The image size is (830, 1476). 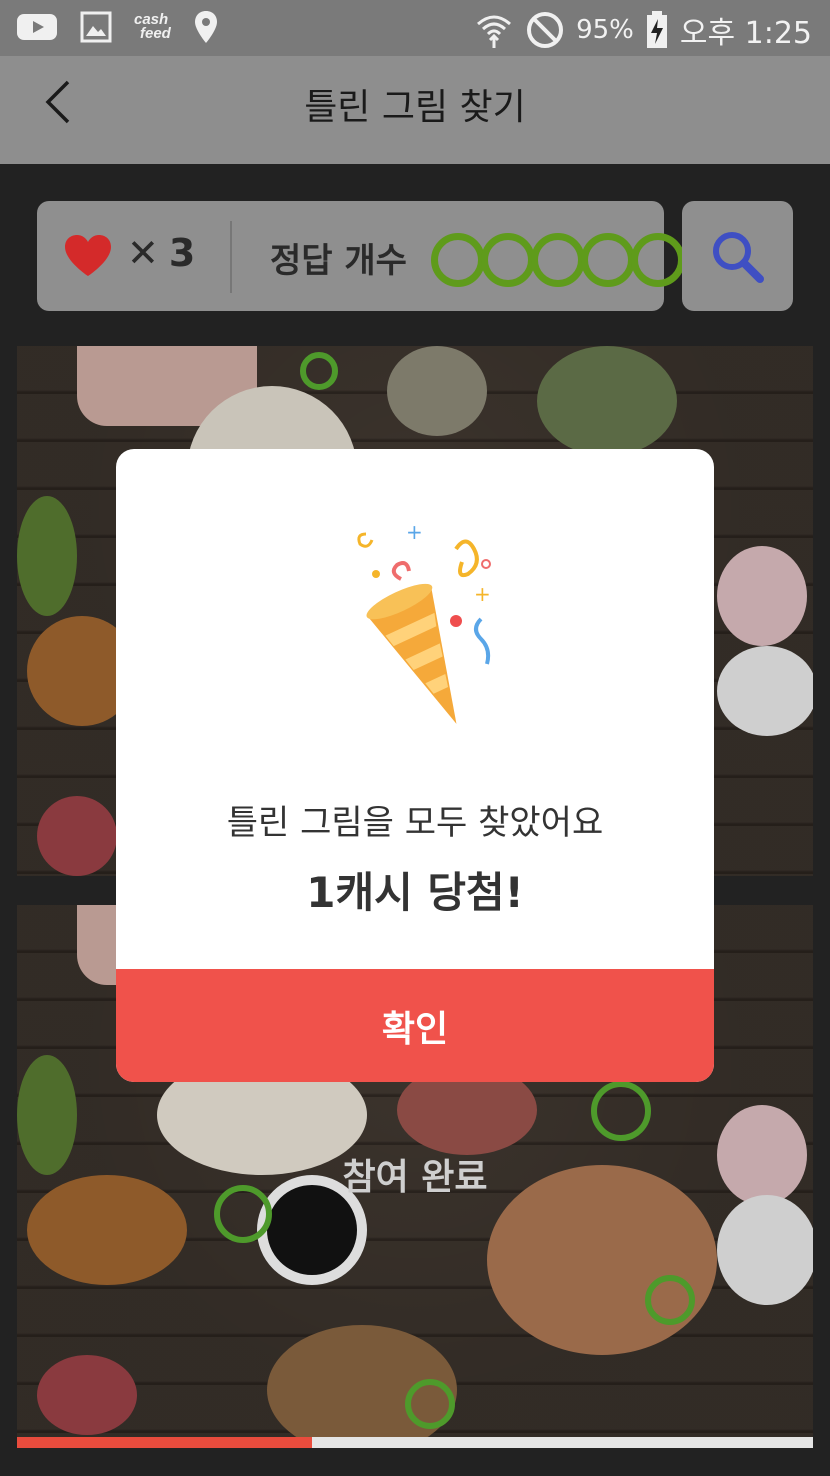 What do you see at coordinates (415, 1025) in the screenshot?
I see `confirm-button: 확인` at bounding box center [415, 1025].